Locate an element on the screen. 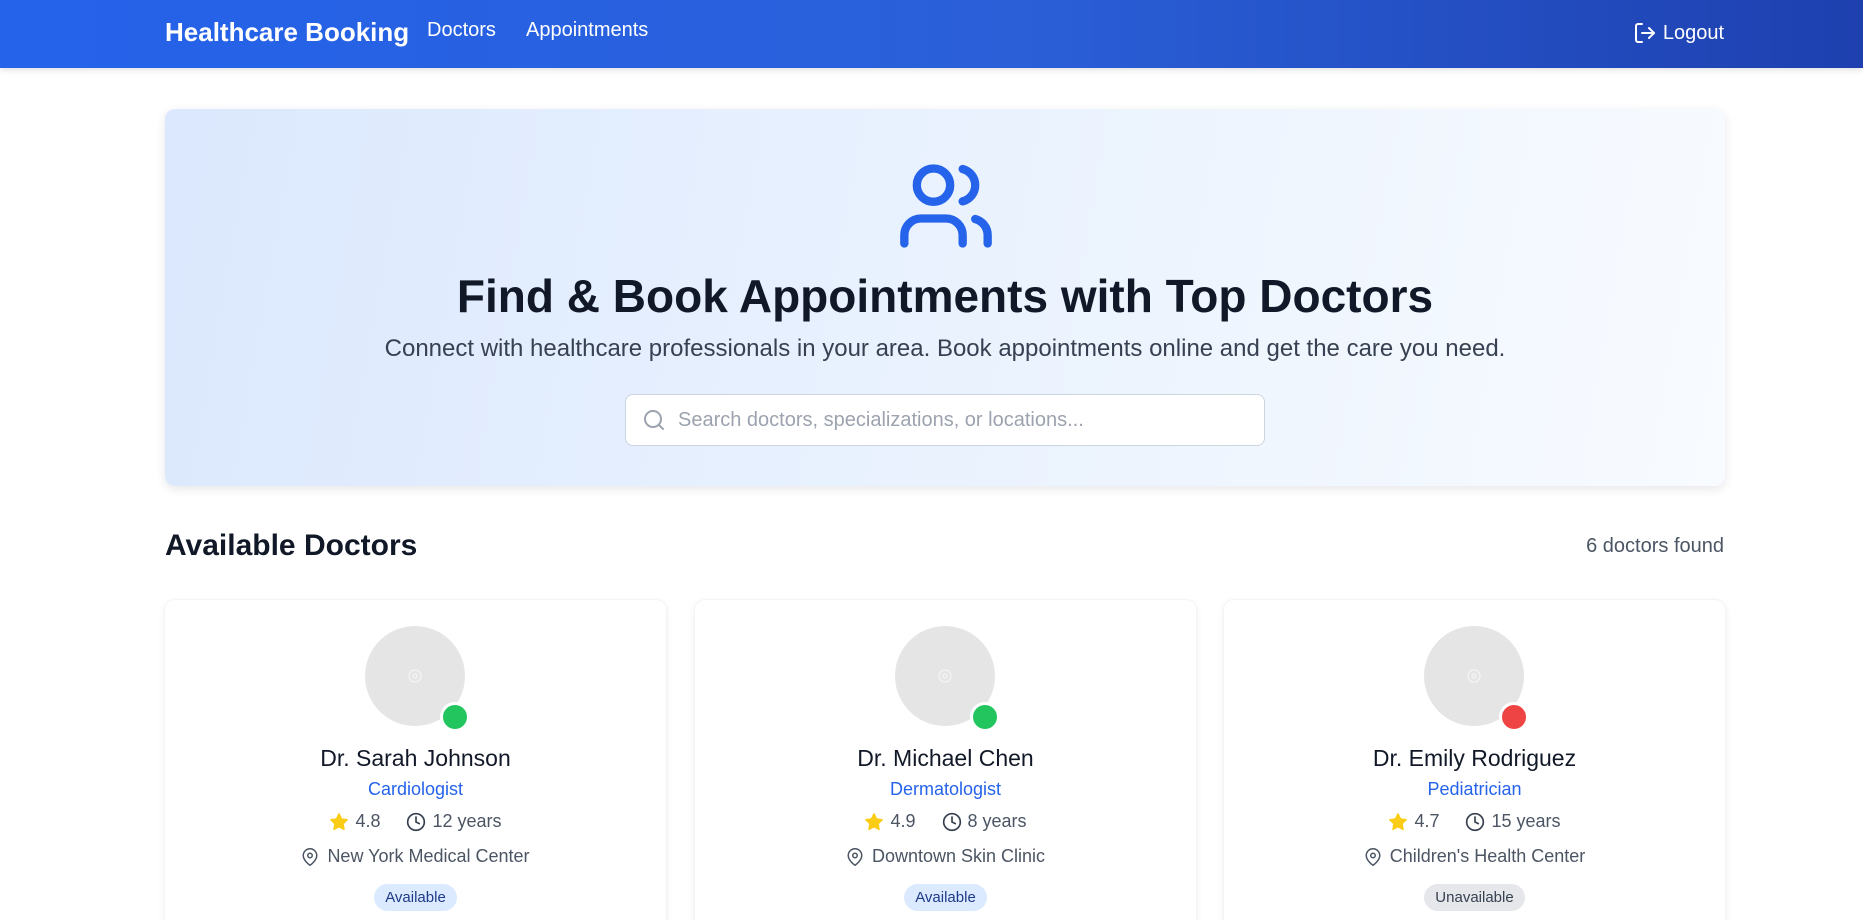 The height and width of the screenshot is (920, 1863). doctor-experience: 15 years is located at coordinates (1526, 821).